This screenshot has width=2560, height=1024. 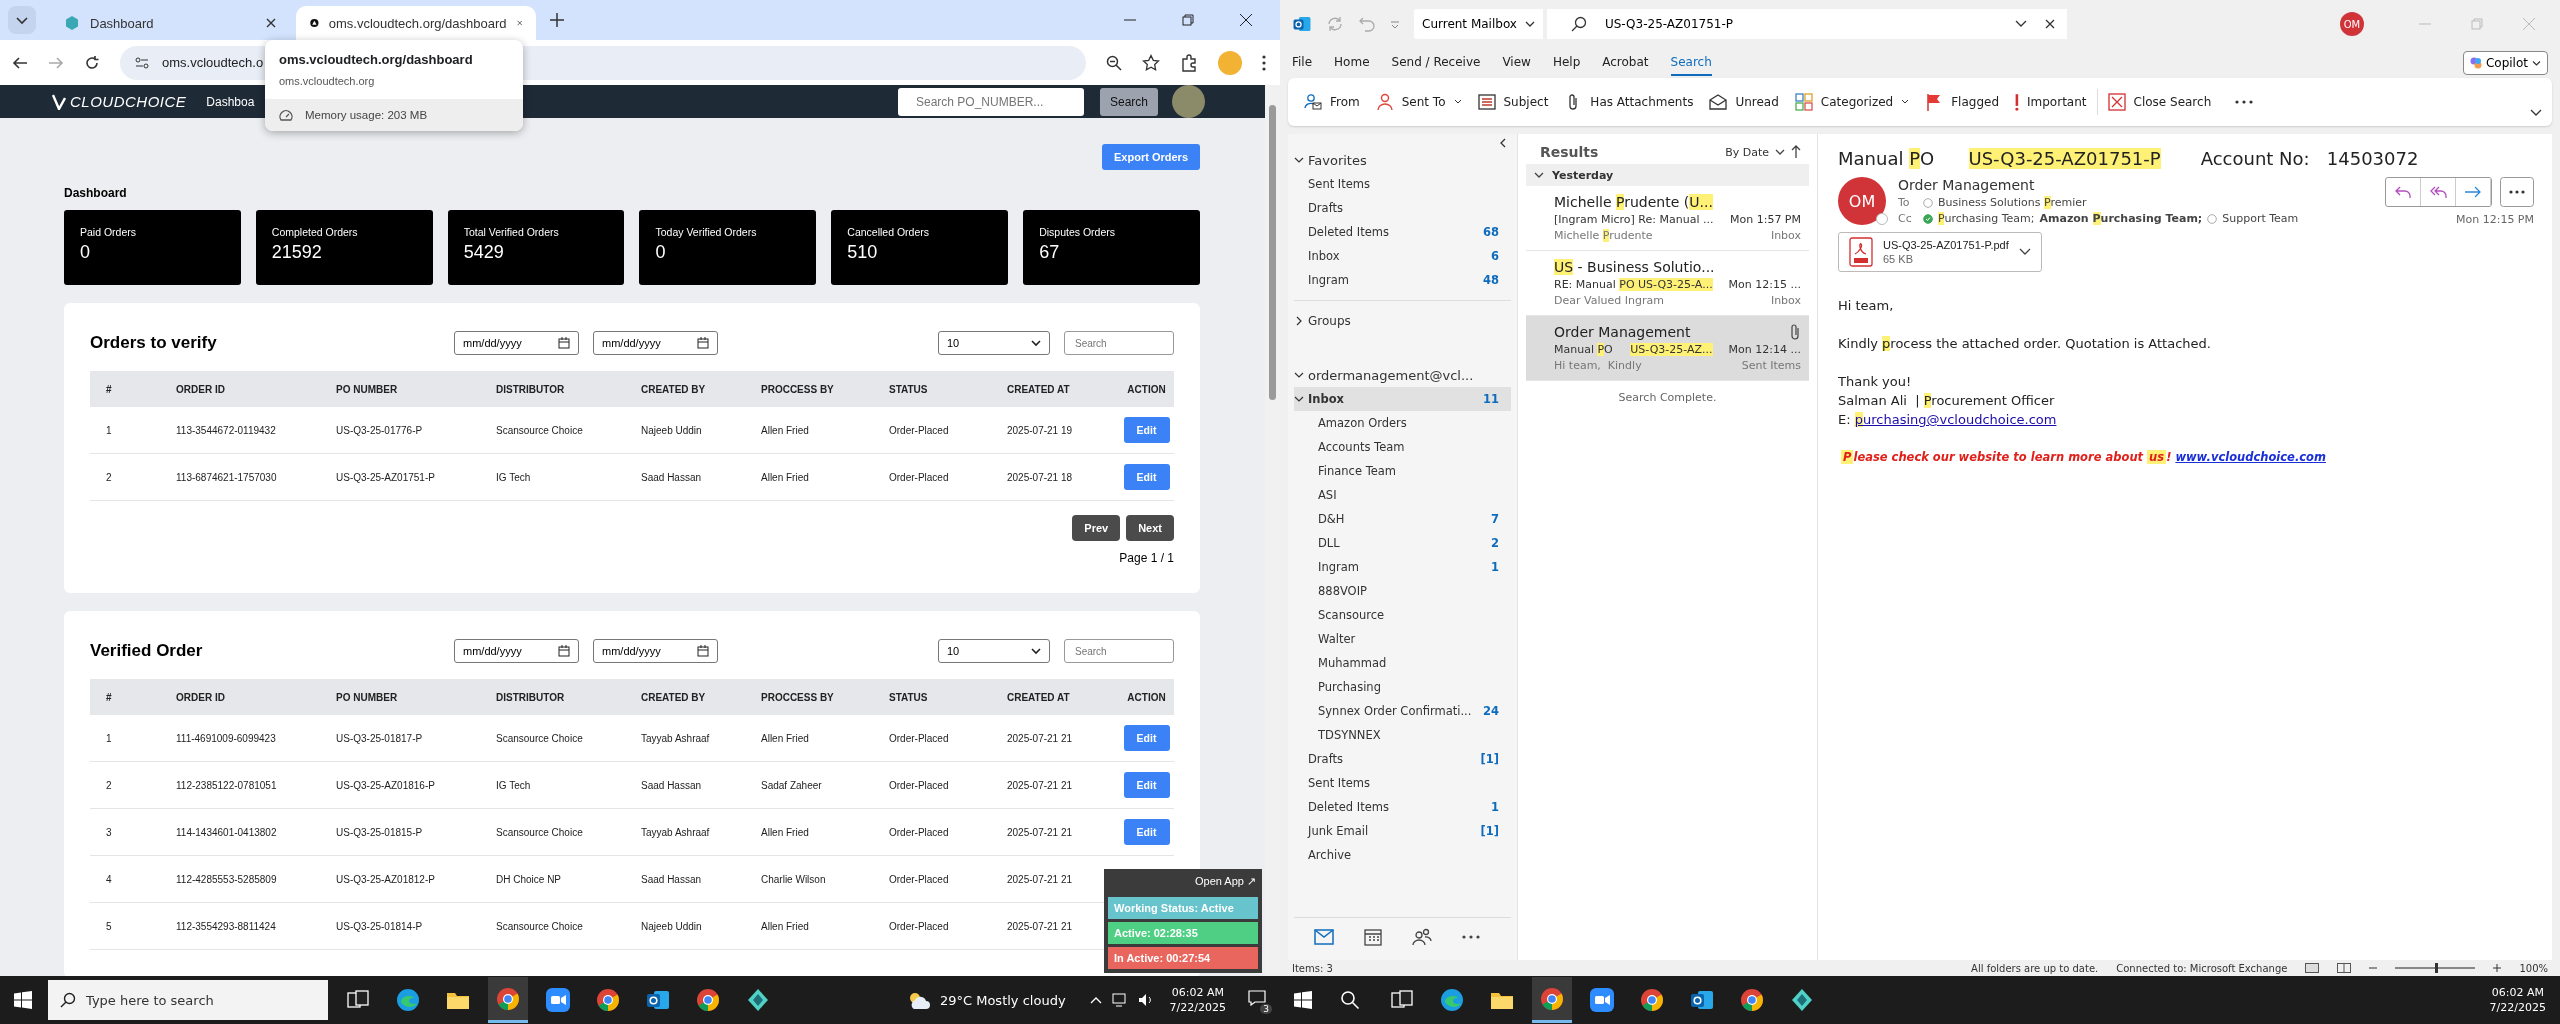 I want to click on folder-item: Deleted Items 68, so click(x=1402, y=232).